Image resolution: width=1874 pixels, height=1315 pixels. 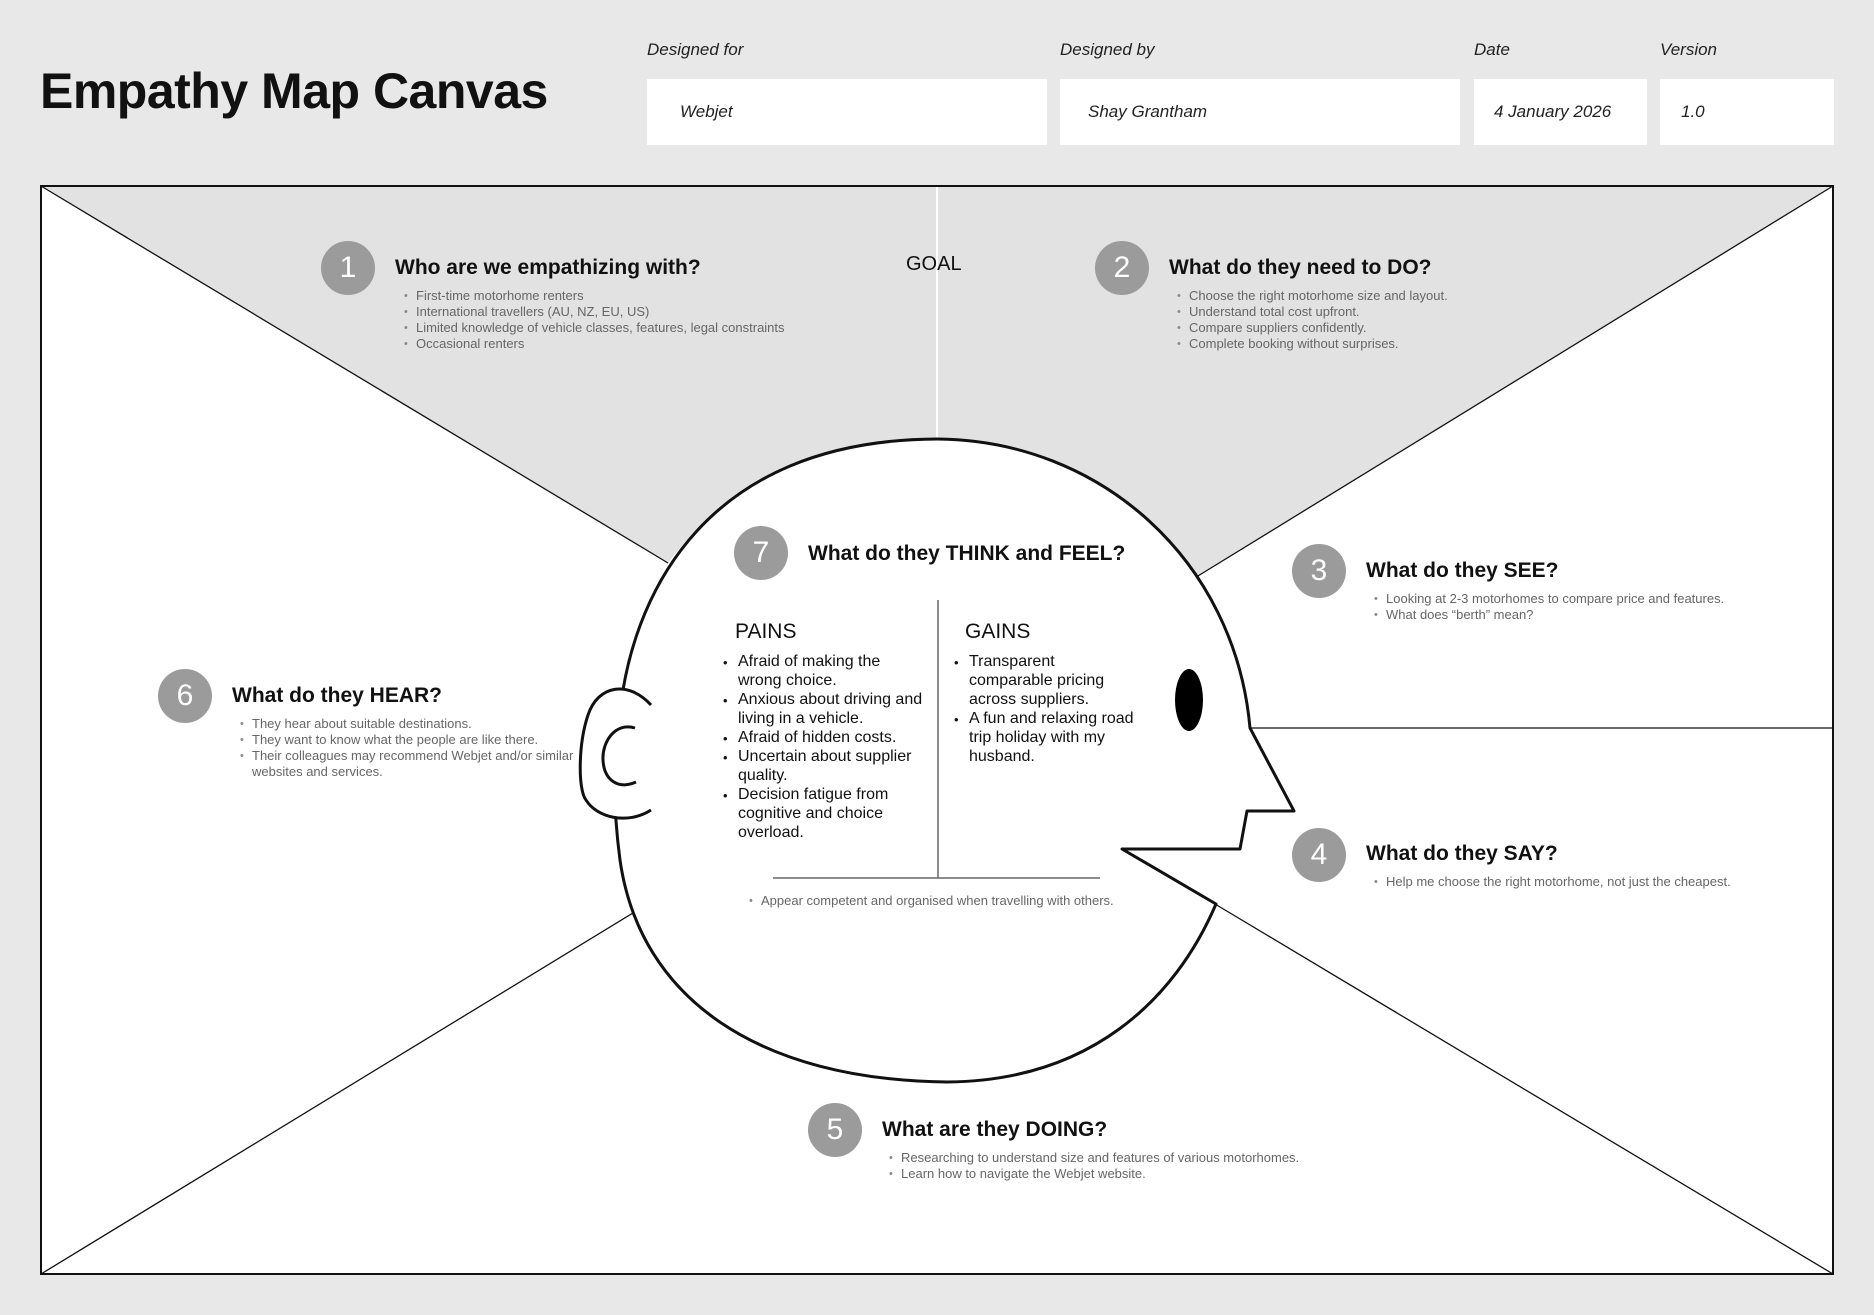 I want to click on section-3-badge: 3, so click(x=1319, y=571).